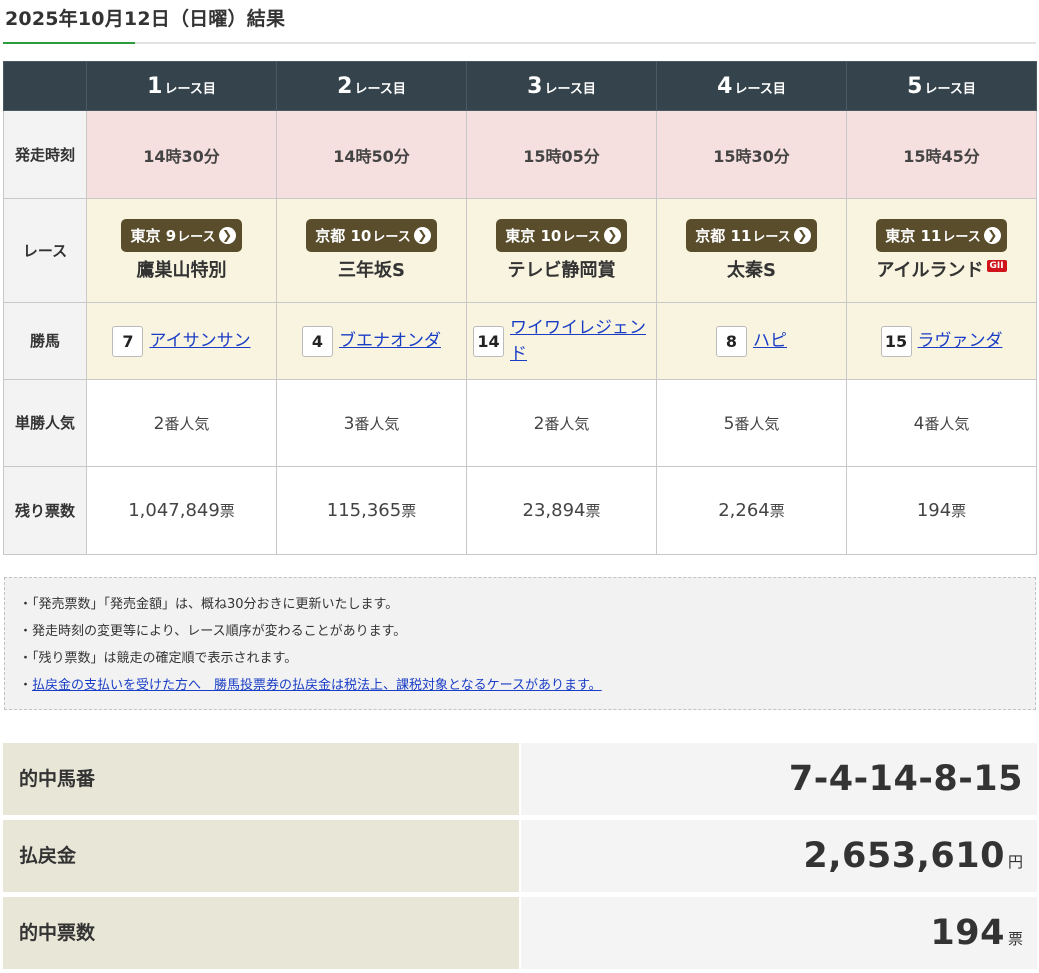 This screenshot has height=973, width=1039. Describe the element at coordinates (561, 154) in the screenshot. I see `post-time: 15時05分` at that location.